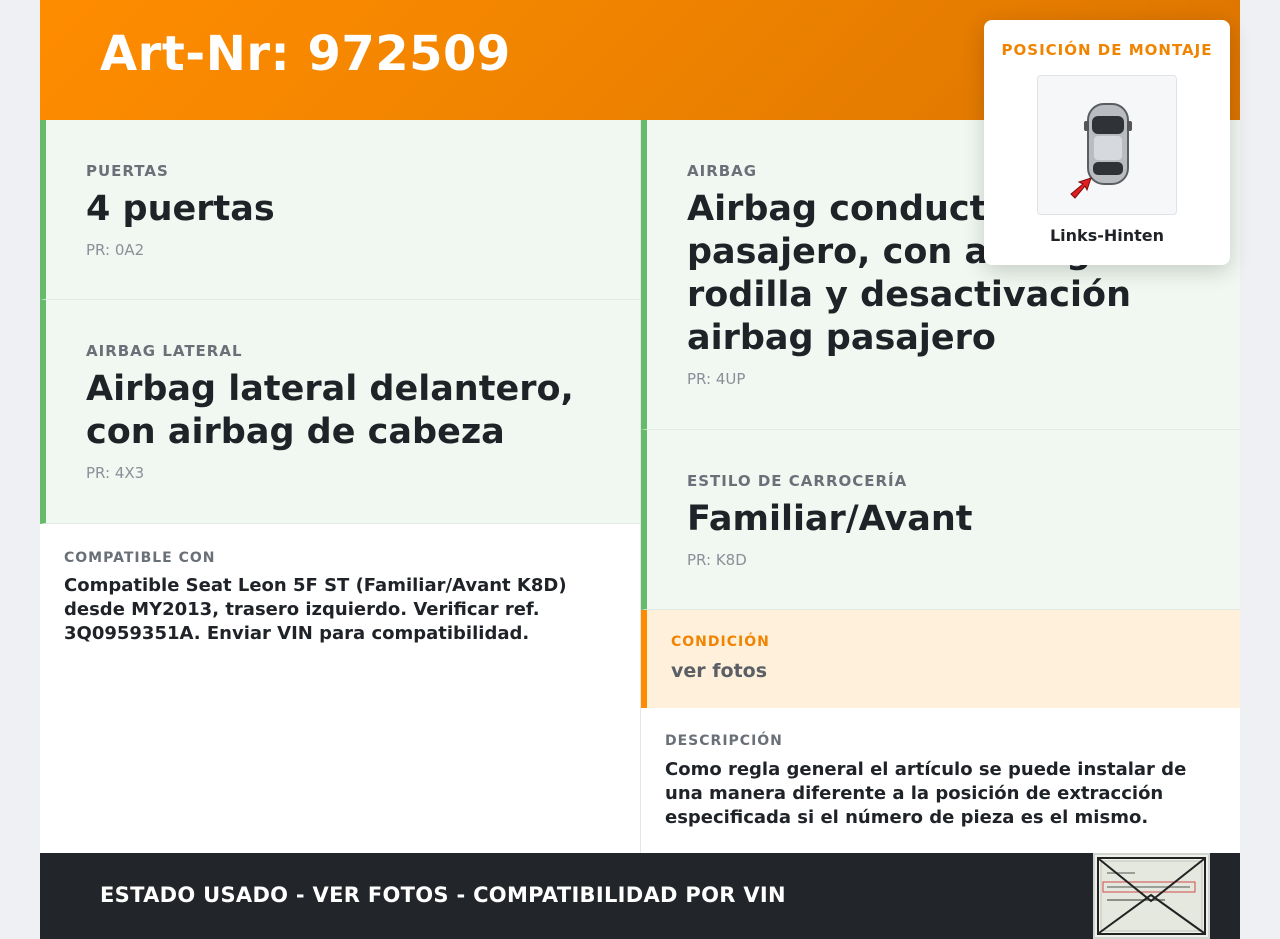  I want to click on doors-card: PUERTAS 4 puertas PR: 0A2, so click(340, 210).